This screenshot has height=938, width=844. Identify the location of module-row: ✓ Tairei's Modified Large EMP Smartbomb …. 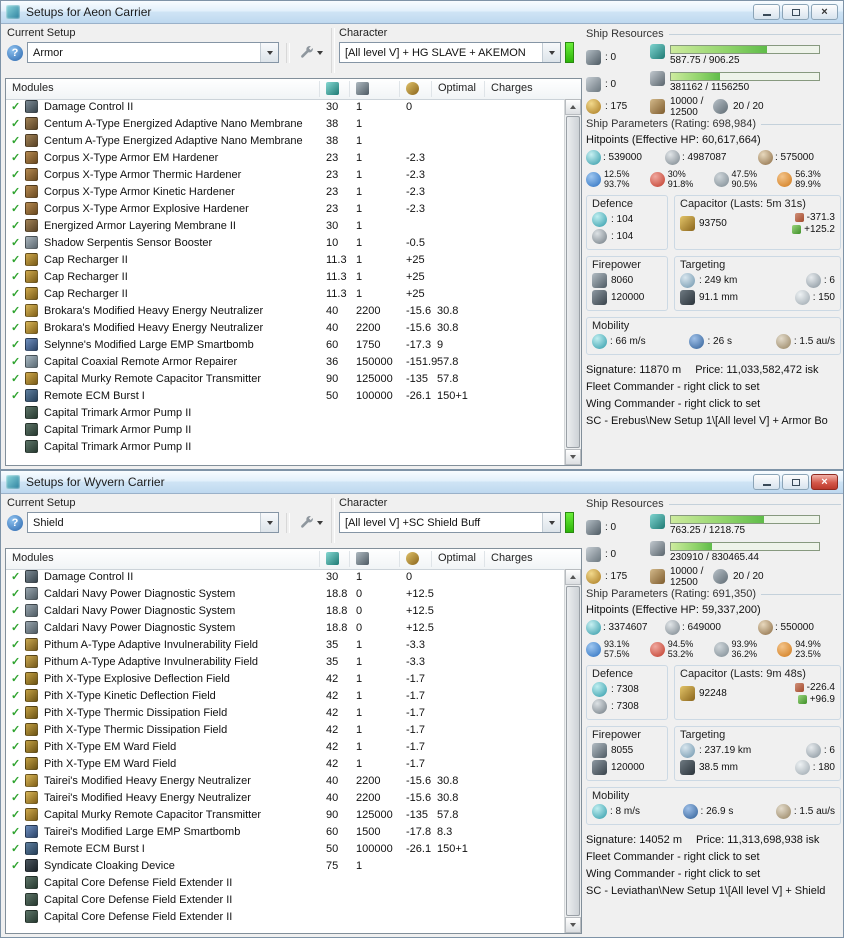
(285, 832).